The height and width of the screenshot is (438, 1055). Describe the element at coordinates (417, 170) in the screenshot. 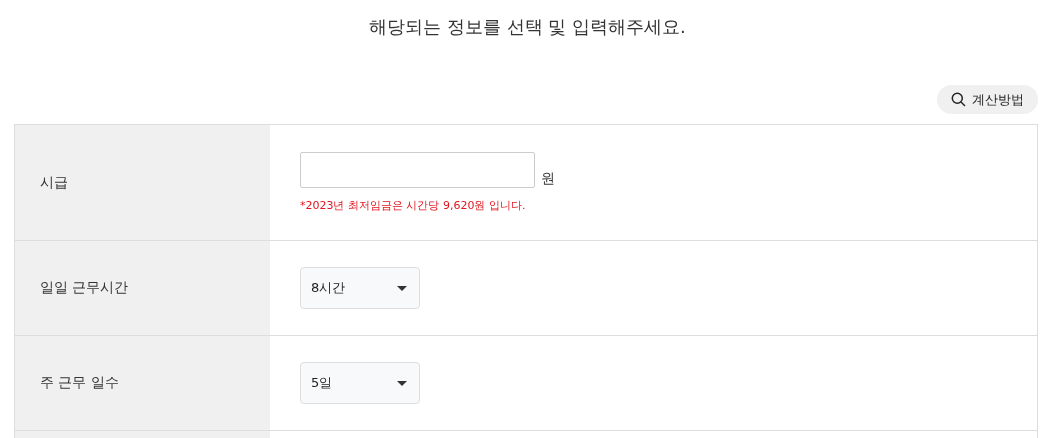

I see `hourly-wage-field` at that location.